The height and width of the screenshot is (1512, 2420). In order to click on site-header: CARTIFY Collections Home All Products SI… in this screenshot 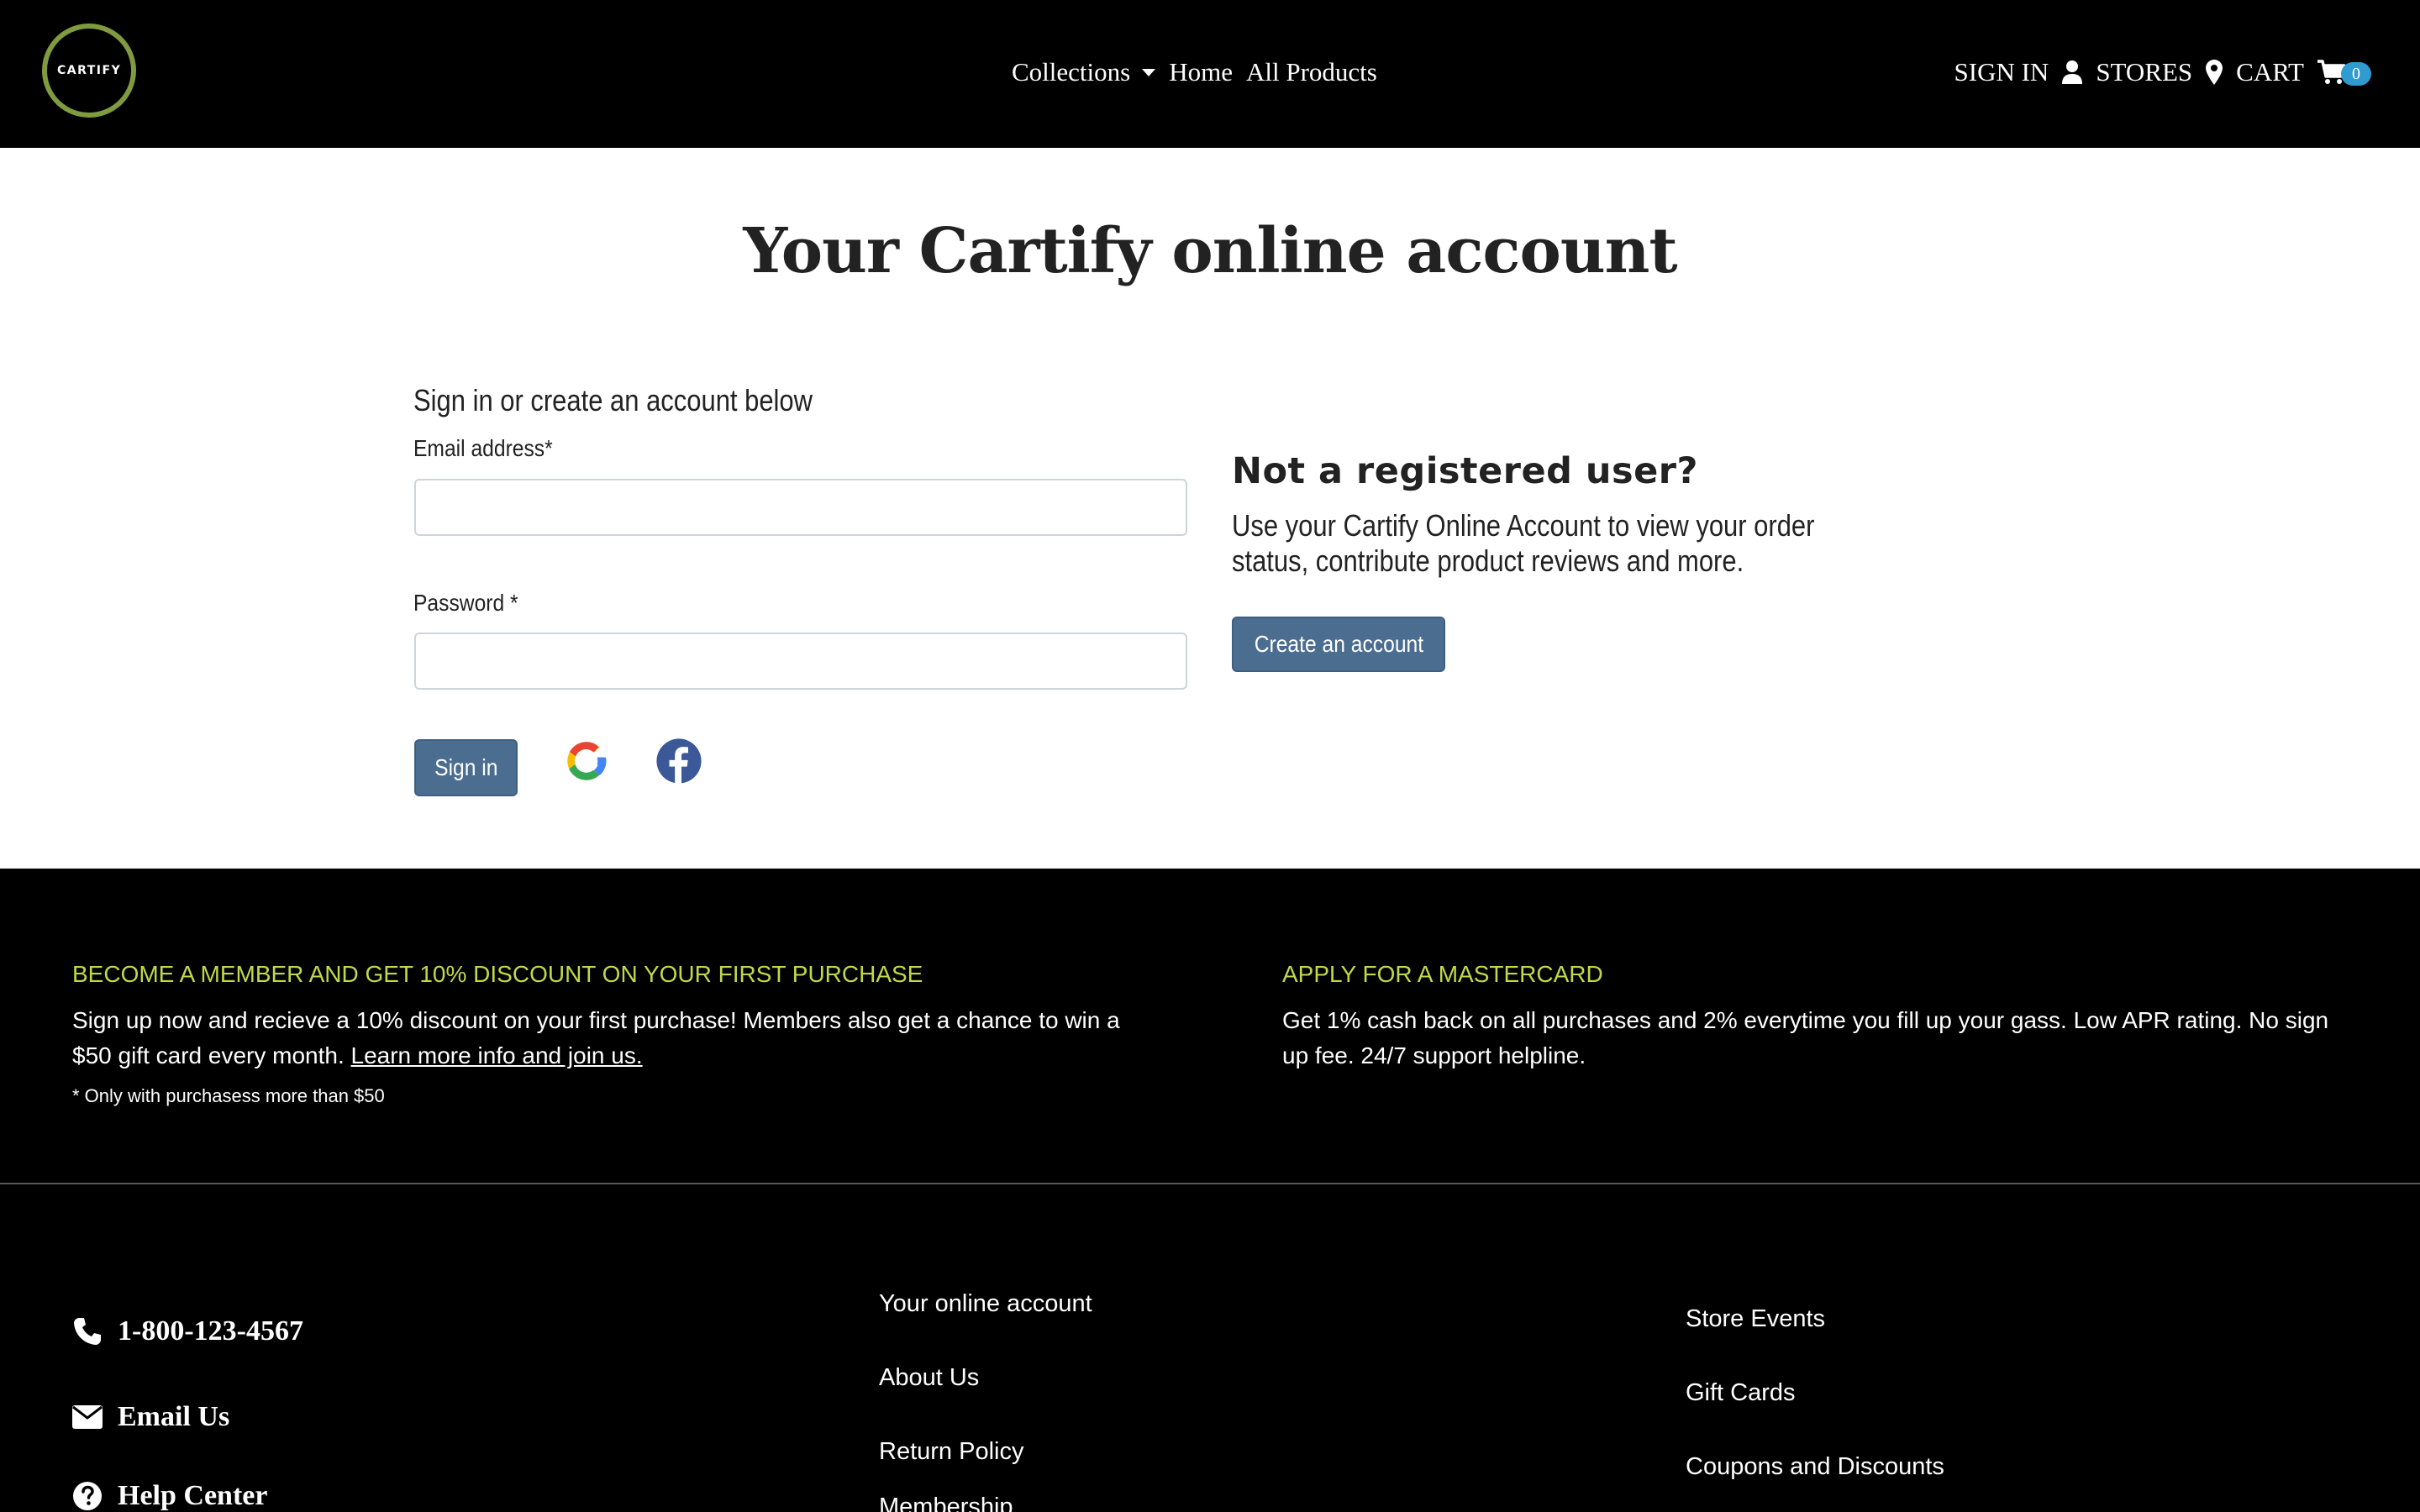, I will do `click(1210, 74)`.